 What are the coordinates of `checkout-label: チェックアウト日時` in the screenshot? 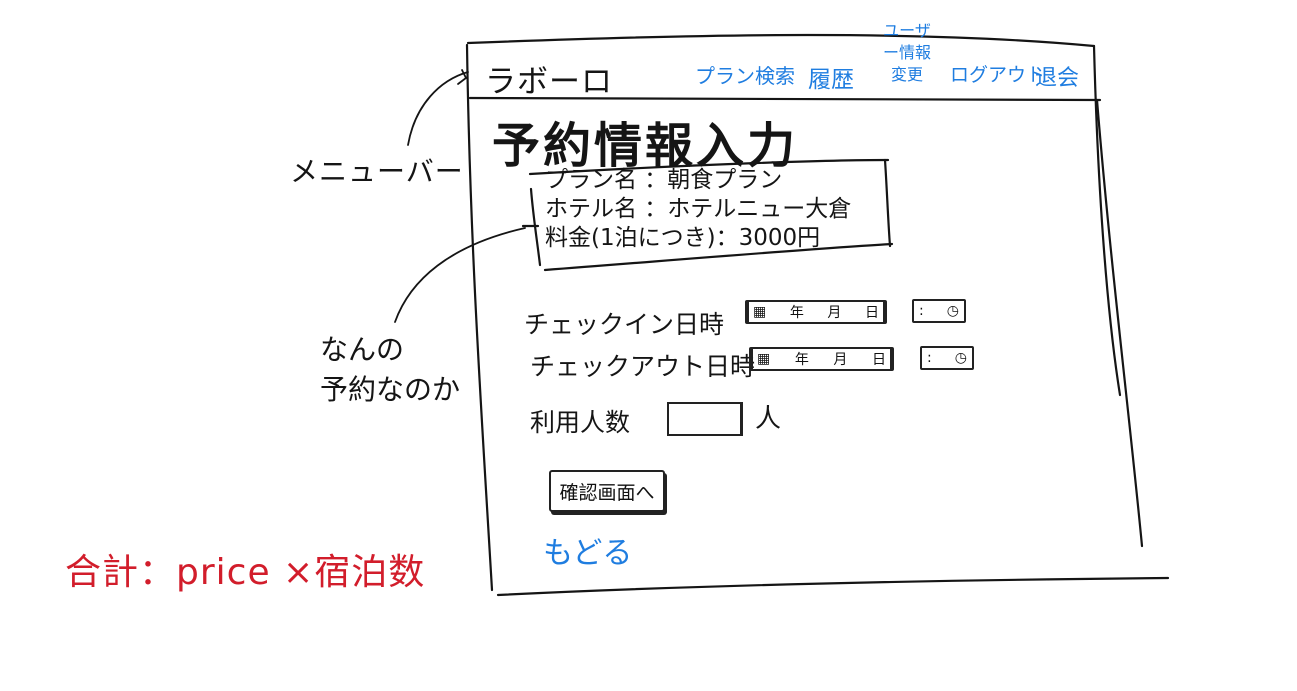 It's located at (643, 366).